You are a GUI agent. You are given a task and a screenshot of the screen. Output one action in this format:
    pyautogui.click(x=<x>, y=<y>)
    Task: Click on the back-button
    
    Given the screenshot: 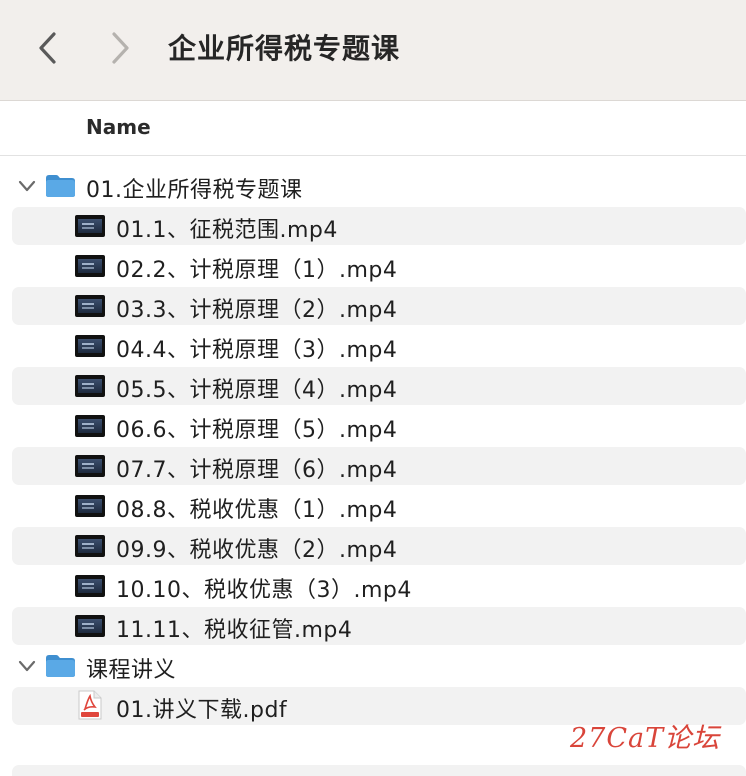 What is the action you would take?
    pyautogui.click(x=48, y=48)
    